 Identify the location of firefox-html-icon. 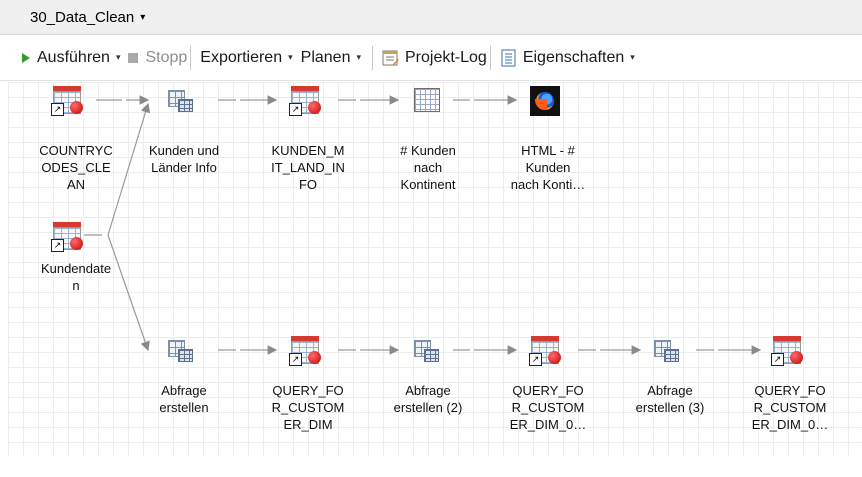
(545, 101).